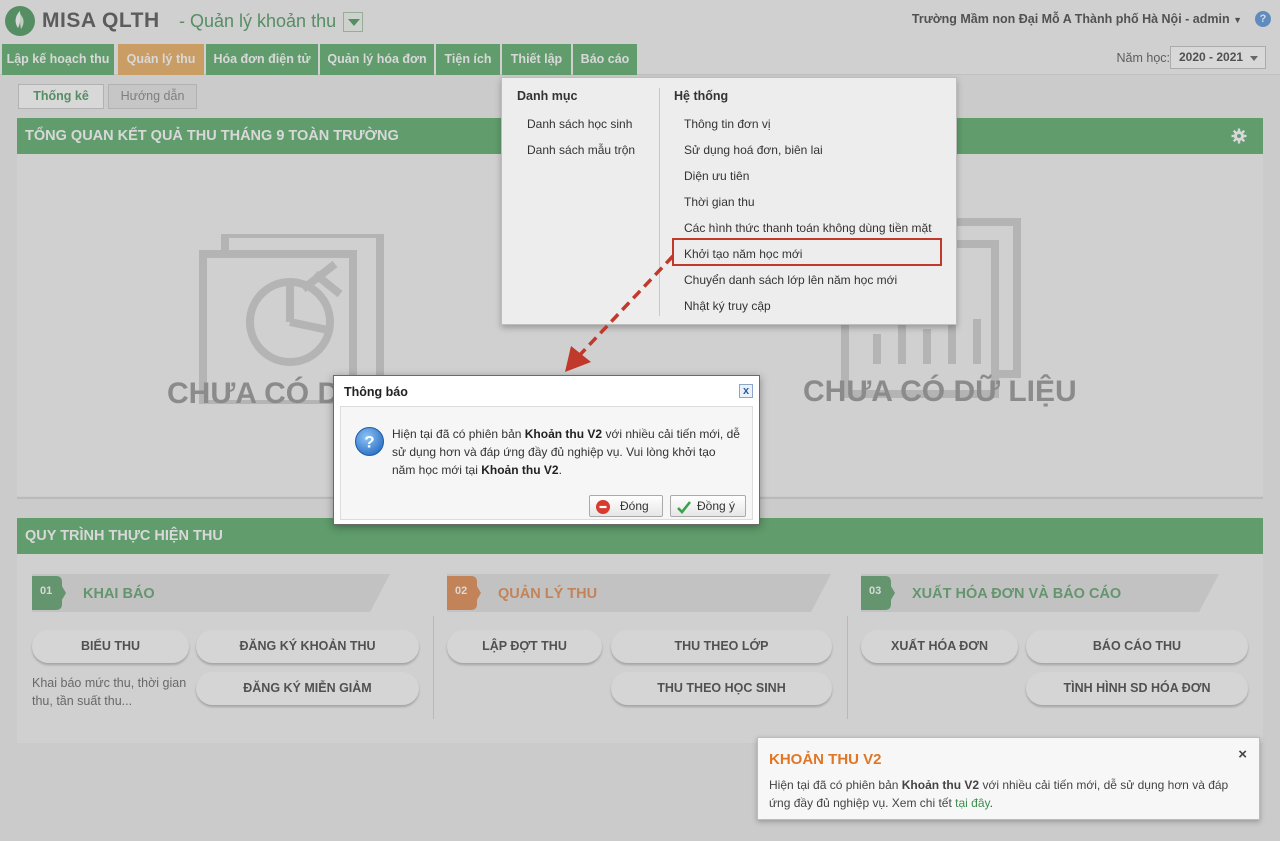 This screenshot has height=841, width=1280. I want to click on menu-heading-he-thong: Hệ thống, so click(701, 96).